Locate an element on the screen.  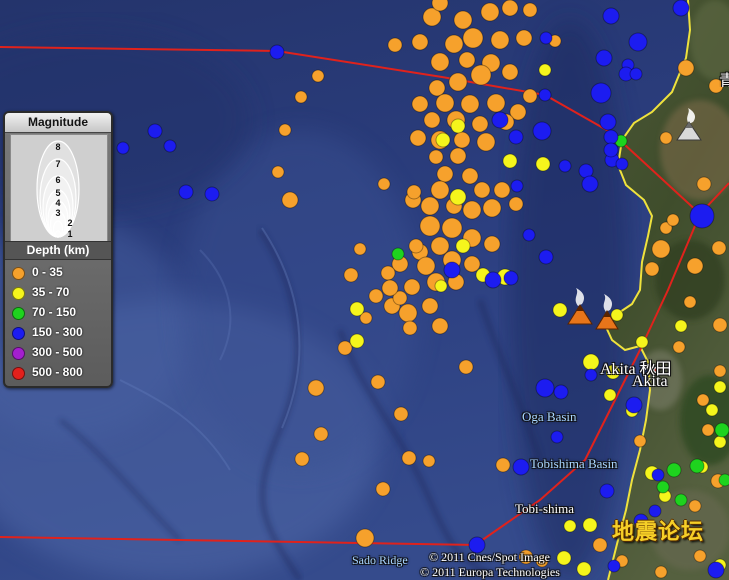
place-label-tobi-shima: Tobi-shima is located at coordinates (544, 509).